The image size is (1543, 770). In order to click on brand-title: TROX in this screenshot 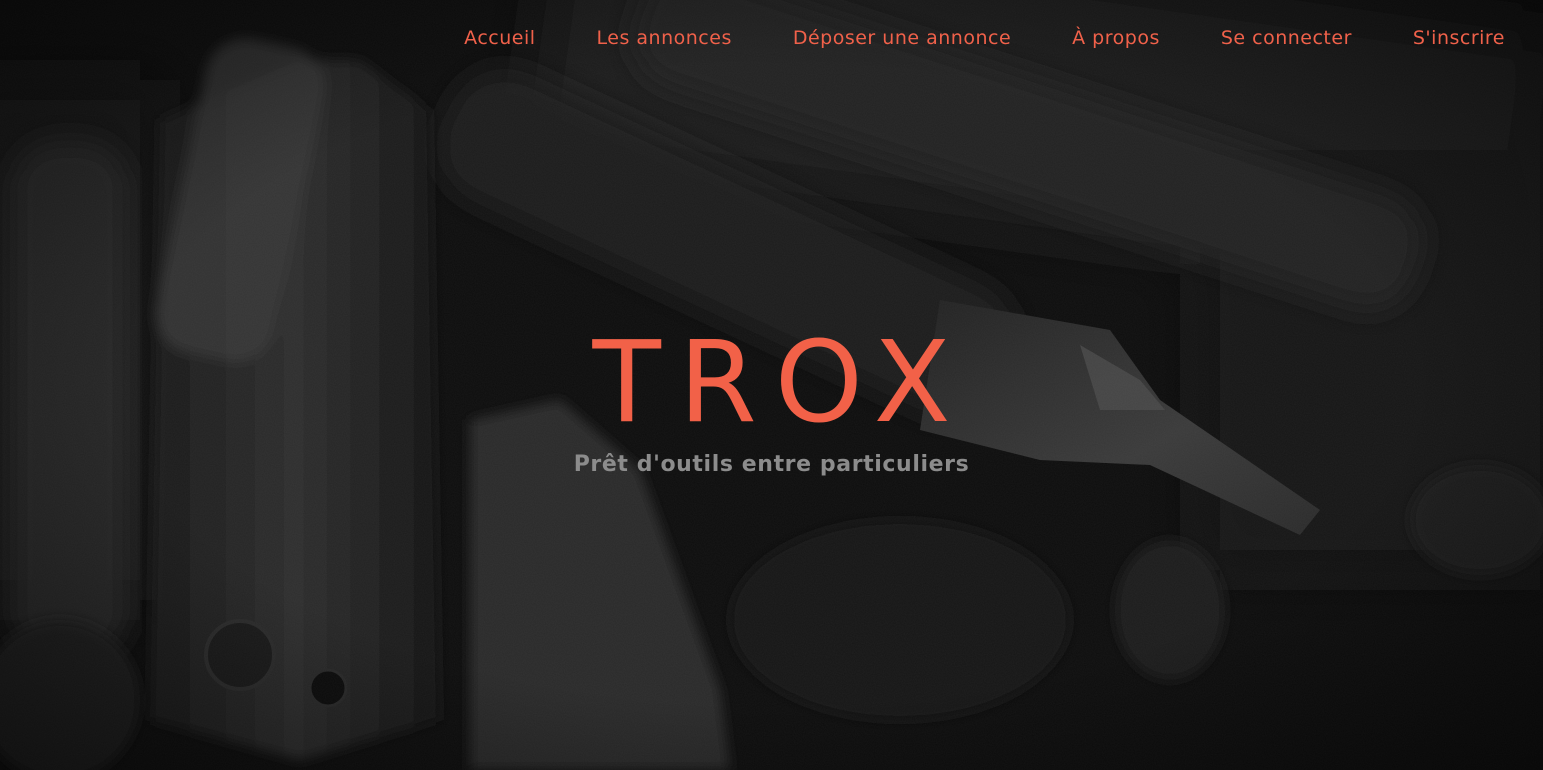, I will do `click(780, 383)`.